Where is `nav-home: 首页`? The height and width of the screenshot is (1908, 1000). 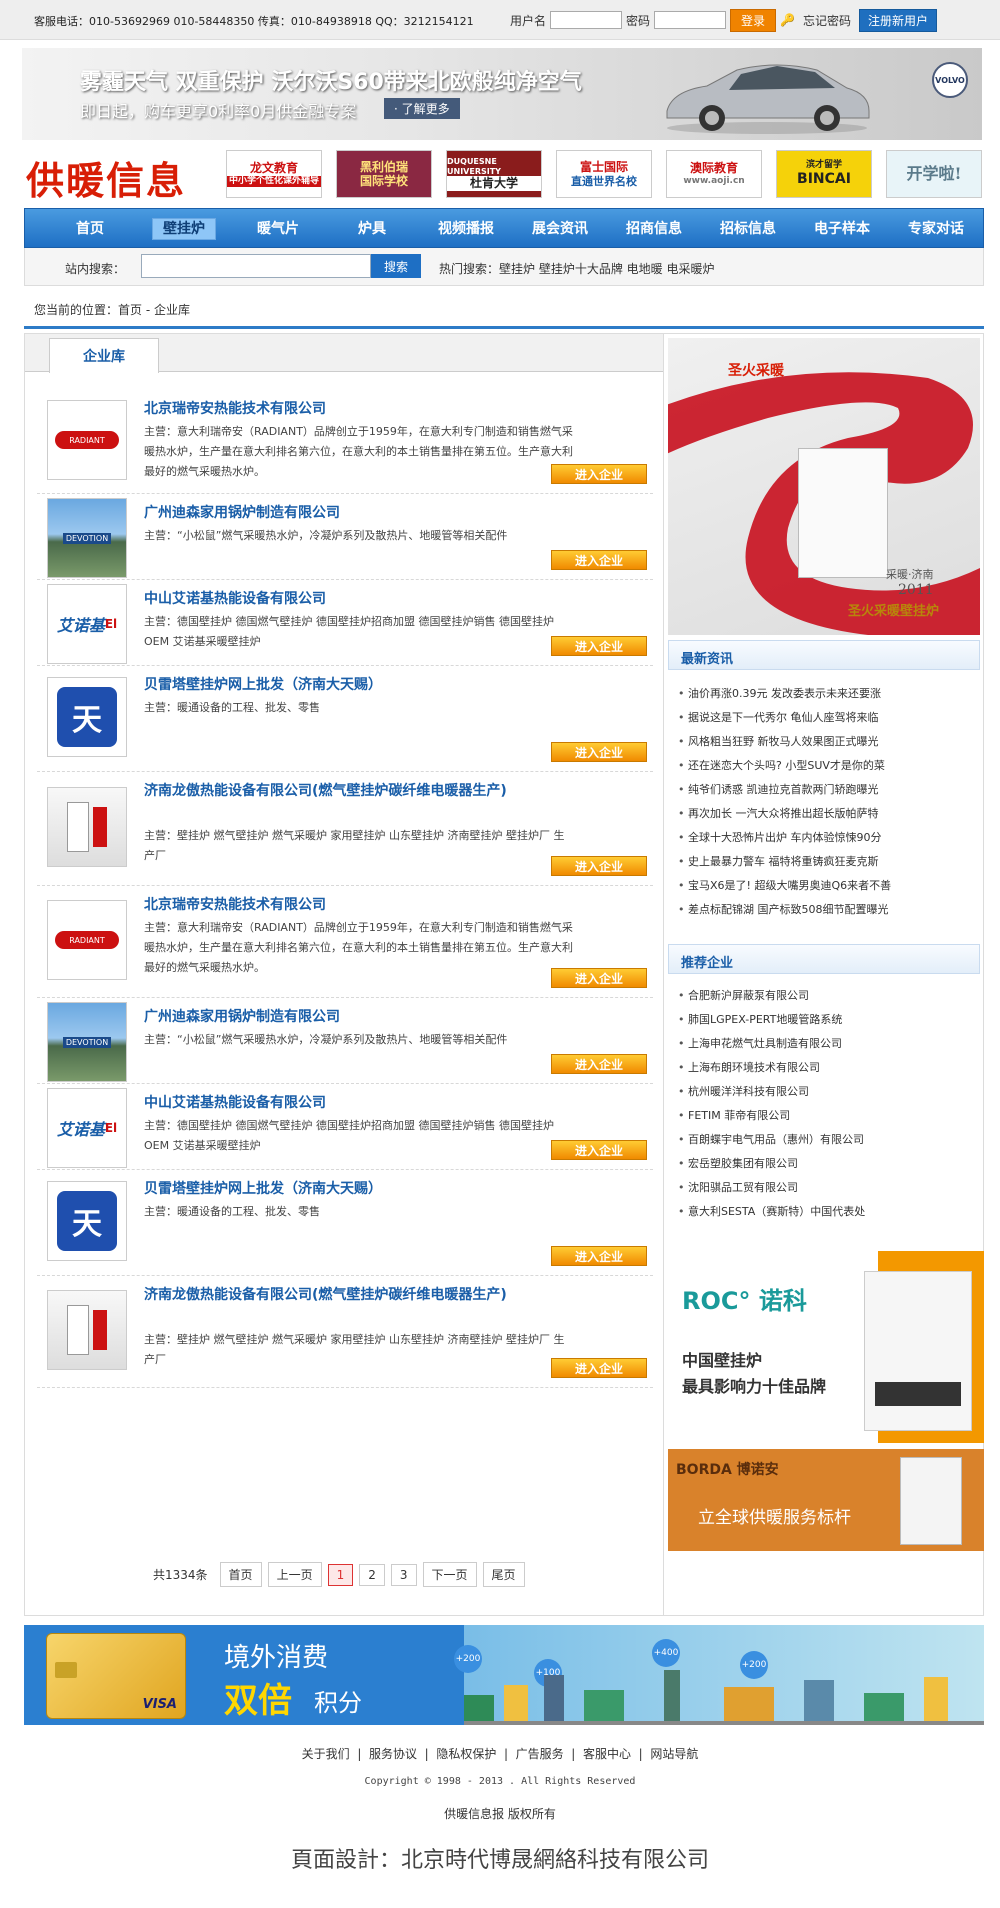
nav-home: 首页 is located at coordinates (90, 228).